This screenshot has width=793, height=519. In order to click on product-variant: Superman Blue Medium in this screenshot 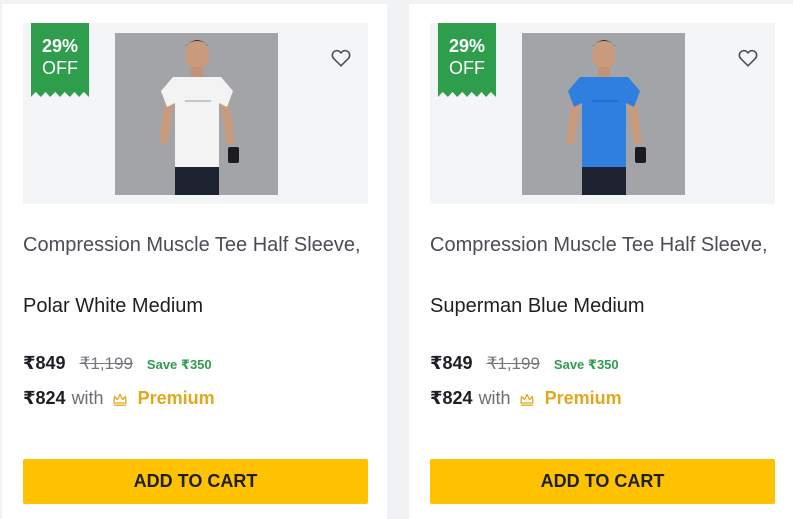, I will do `click(537, 306)`.